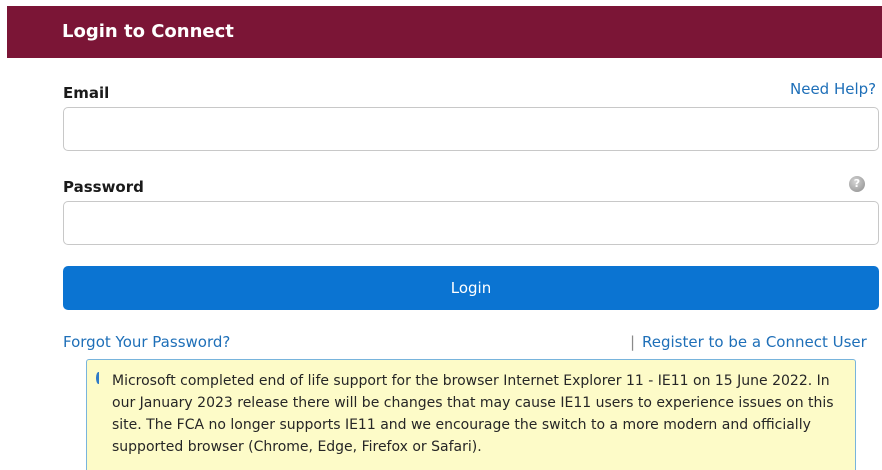  I want to click on header-bar: Login to Connect, so click(444, 32).